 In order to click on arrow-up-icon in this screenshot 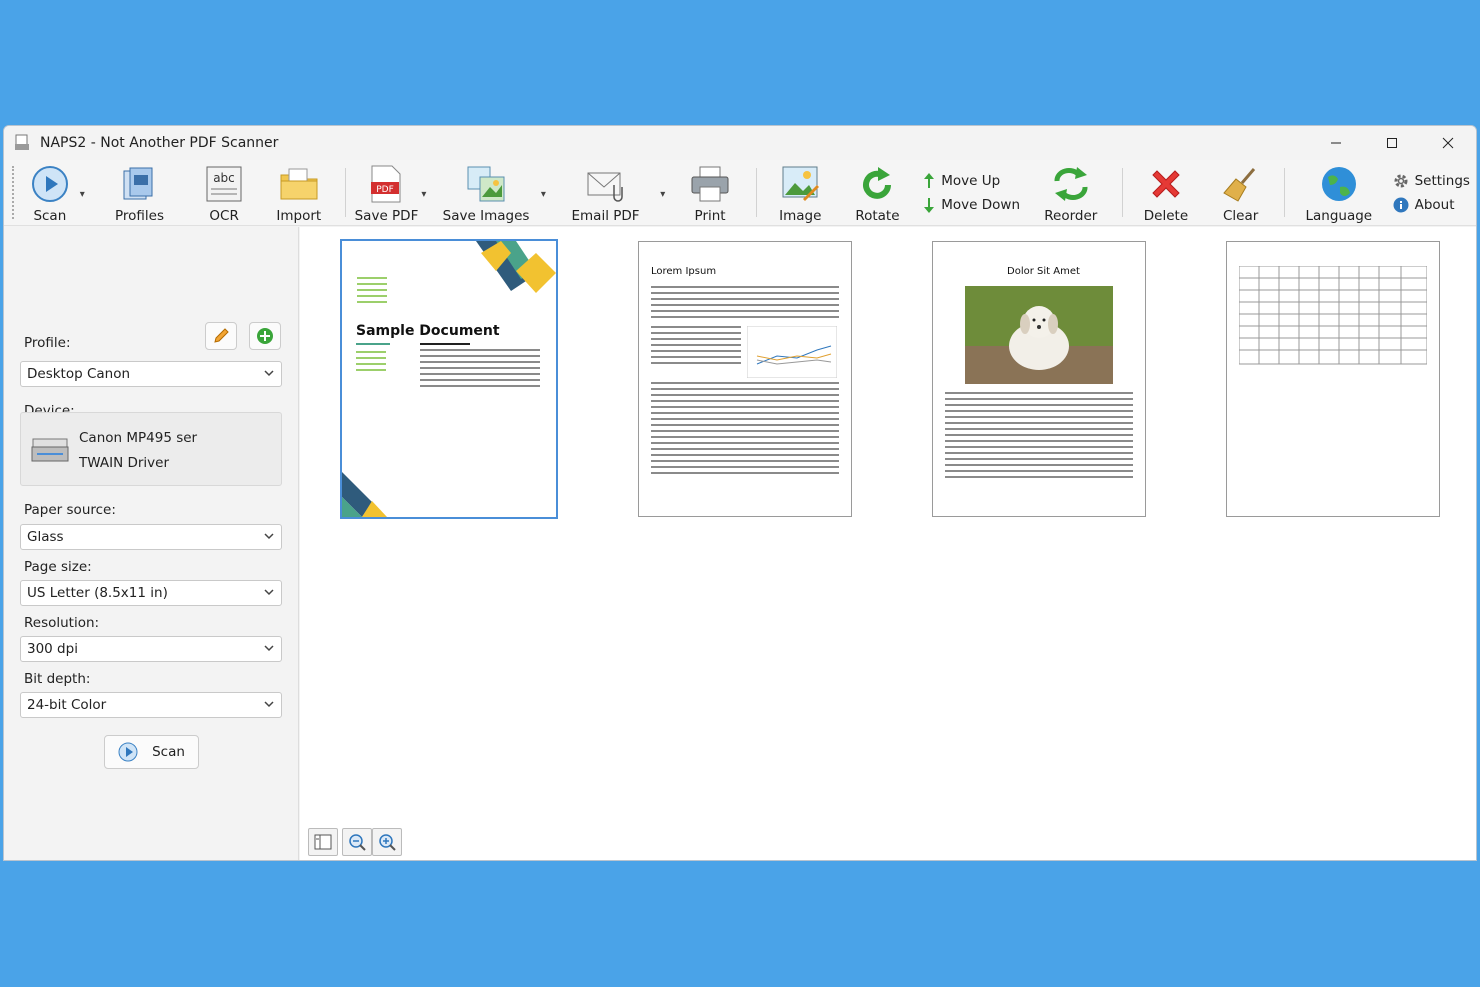, I will do `click(929, 180)`.